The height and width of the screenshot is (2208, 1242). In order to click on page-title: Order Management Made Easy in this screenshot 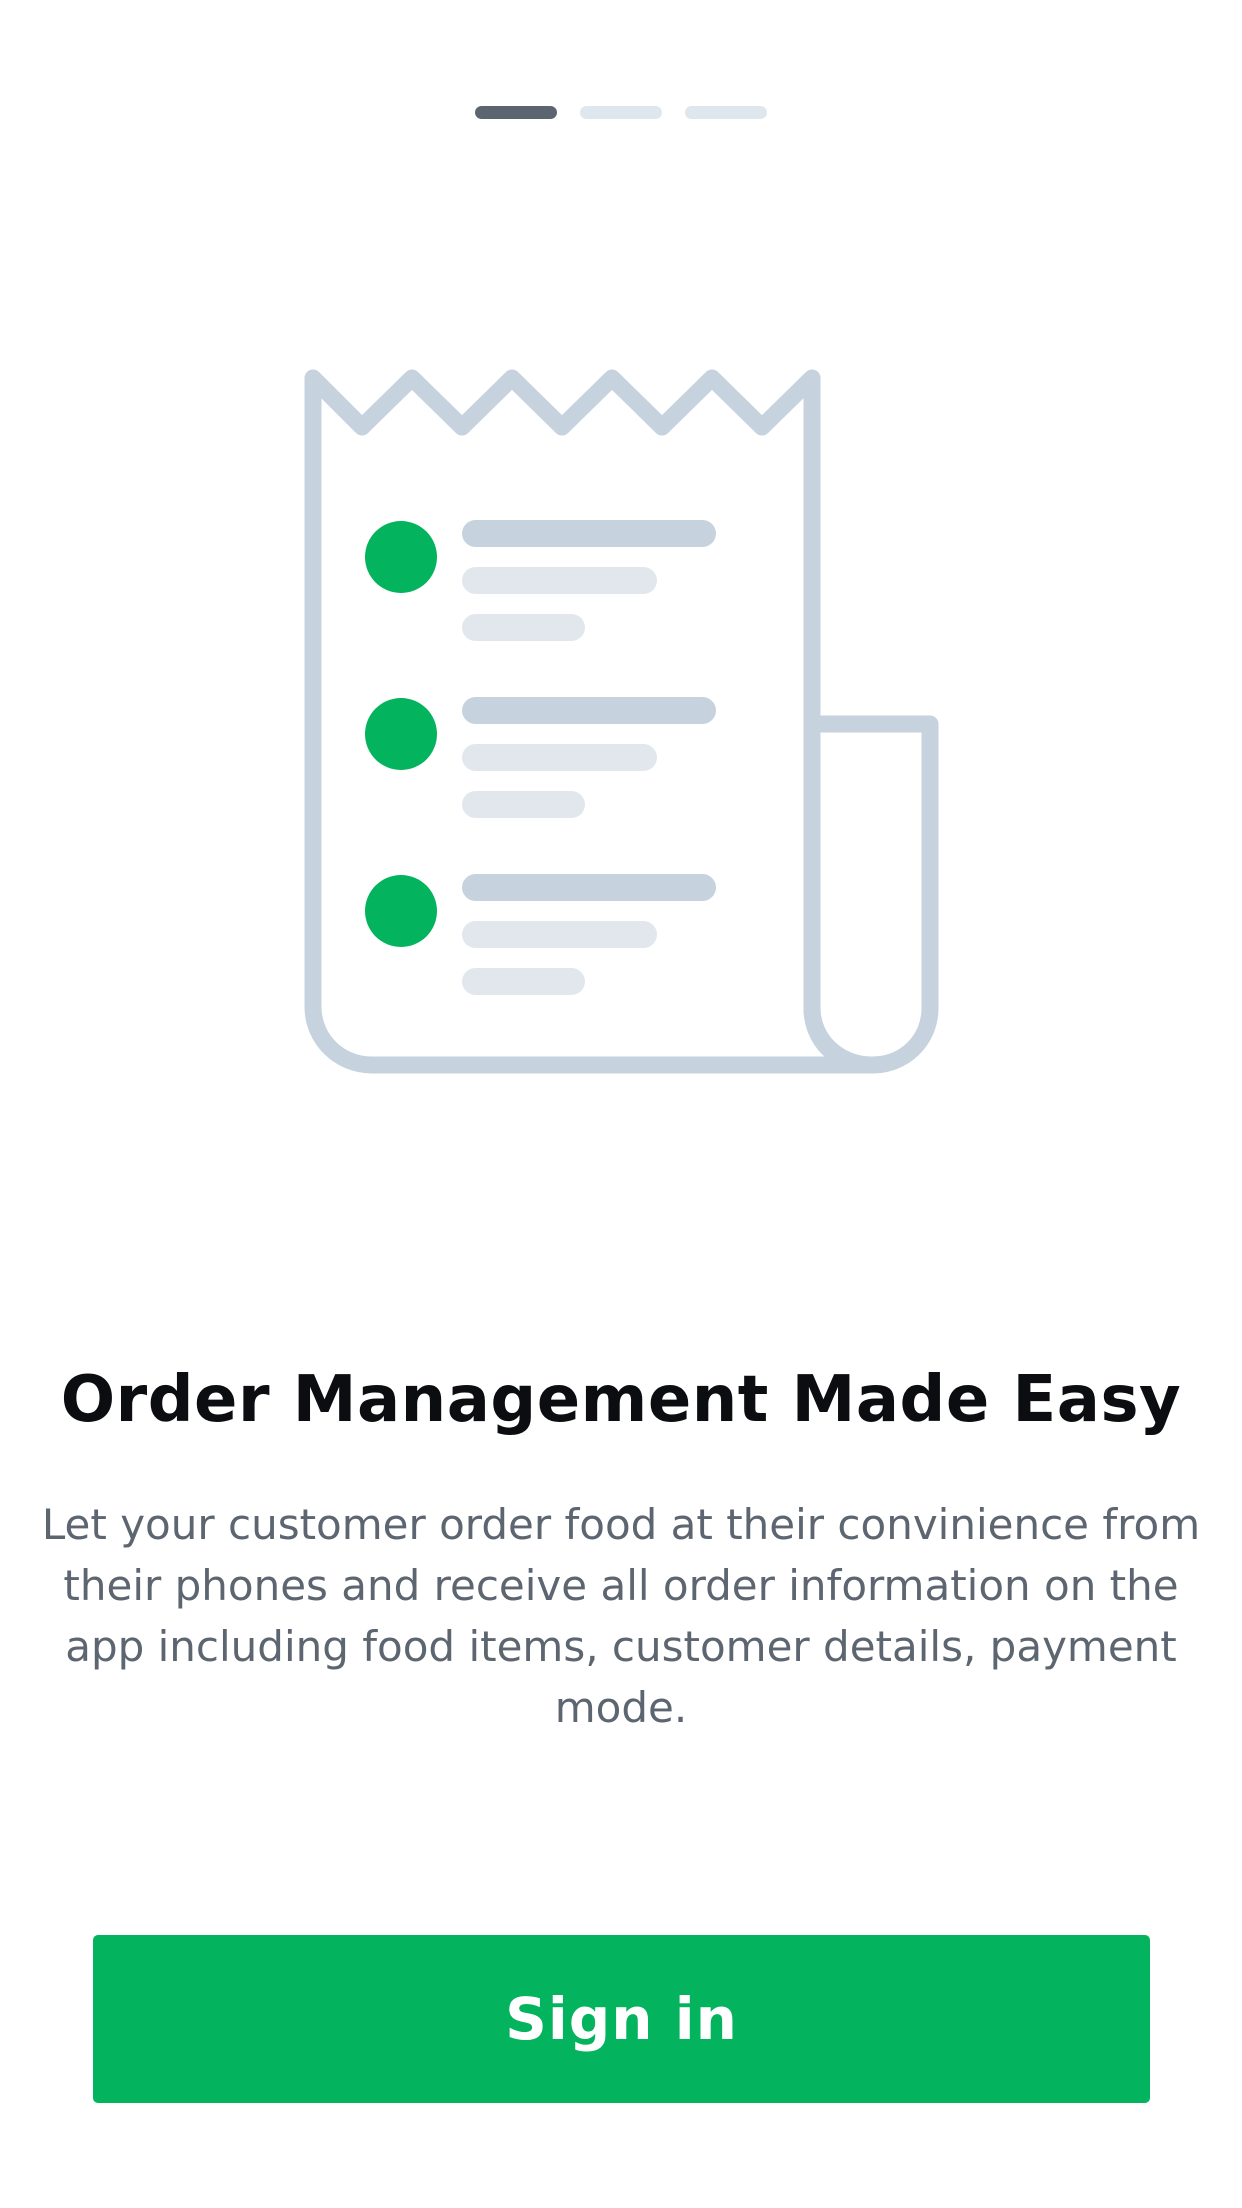, I will do `click(621, 1400)`.